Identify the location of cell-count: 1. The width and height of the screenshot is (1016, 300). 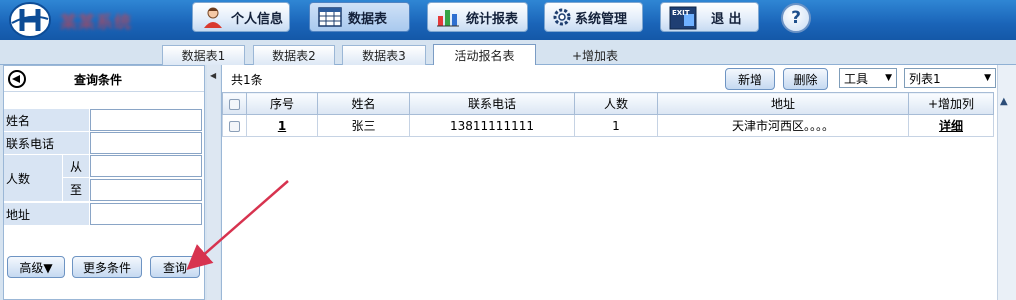
(616, 125).